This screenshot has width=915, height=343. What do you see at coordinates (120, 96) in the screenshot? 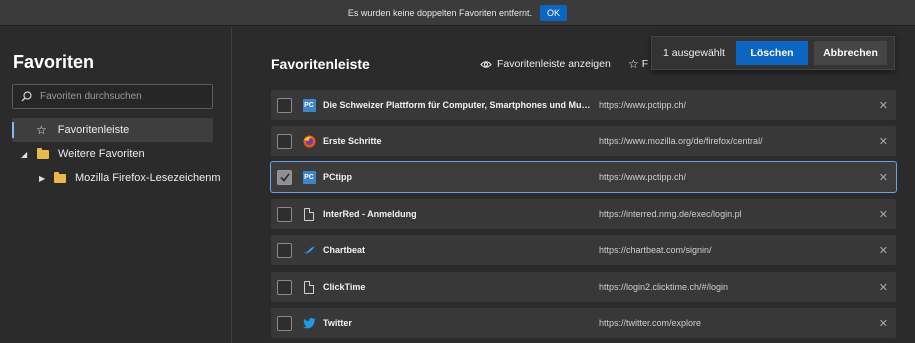
I see `search-input` at bounding box center [120, 96].